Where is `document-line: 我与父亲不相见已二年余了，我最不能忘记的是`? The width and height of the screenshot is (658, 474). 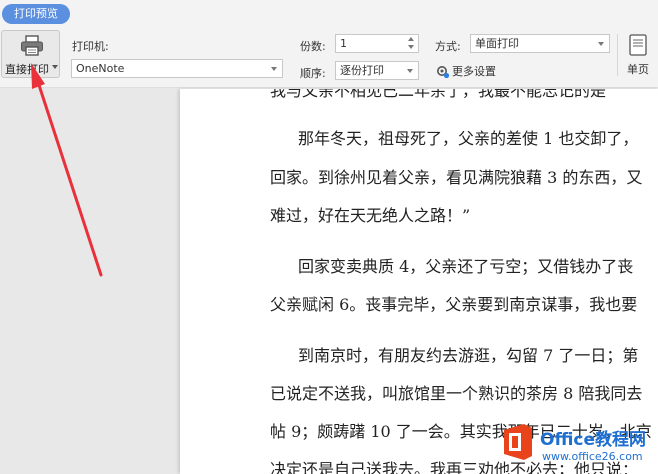
document-line: 我与父亲不相见已二年余了，我最不能忘记的是 is located at coordinates (438, 94).